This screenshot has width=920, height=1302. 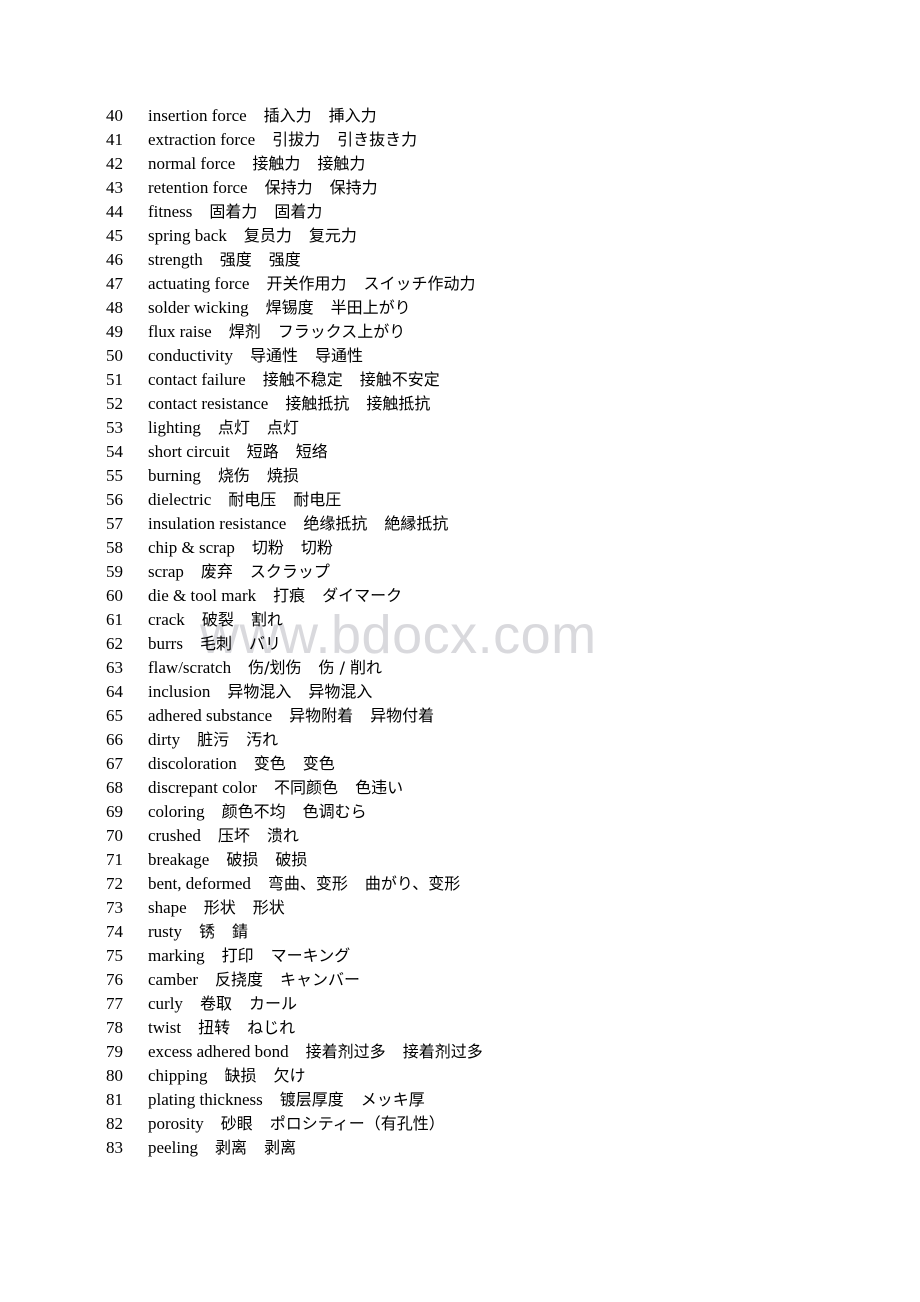 I want to click on entry-terms: fitness 固着力 固着力, so click(x=235, y=212).